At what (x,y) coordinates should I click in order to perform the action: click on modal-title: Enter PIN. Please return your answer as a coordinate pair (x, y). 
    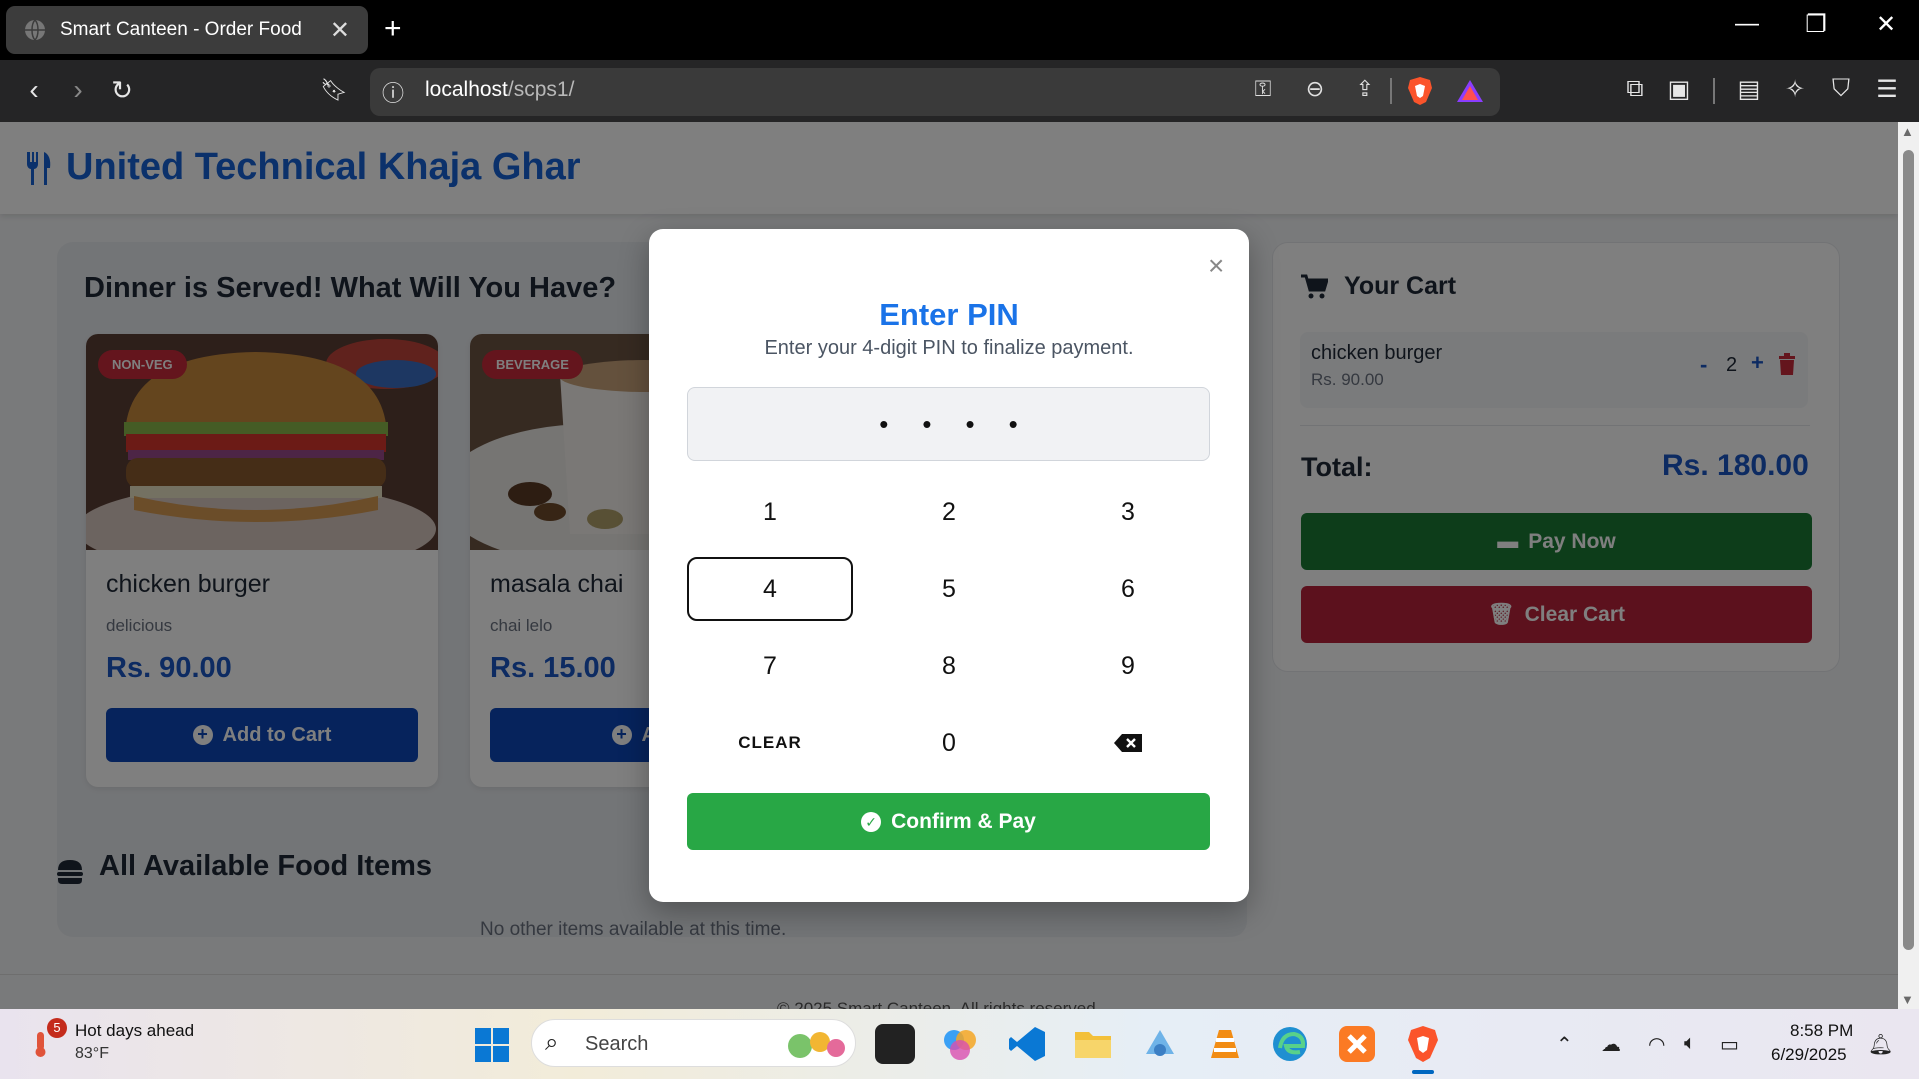
    Looking at the image, I should click on (949, 314).